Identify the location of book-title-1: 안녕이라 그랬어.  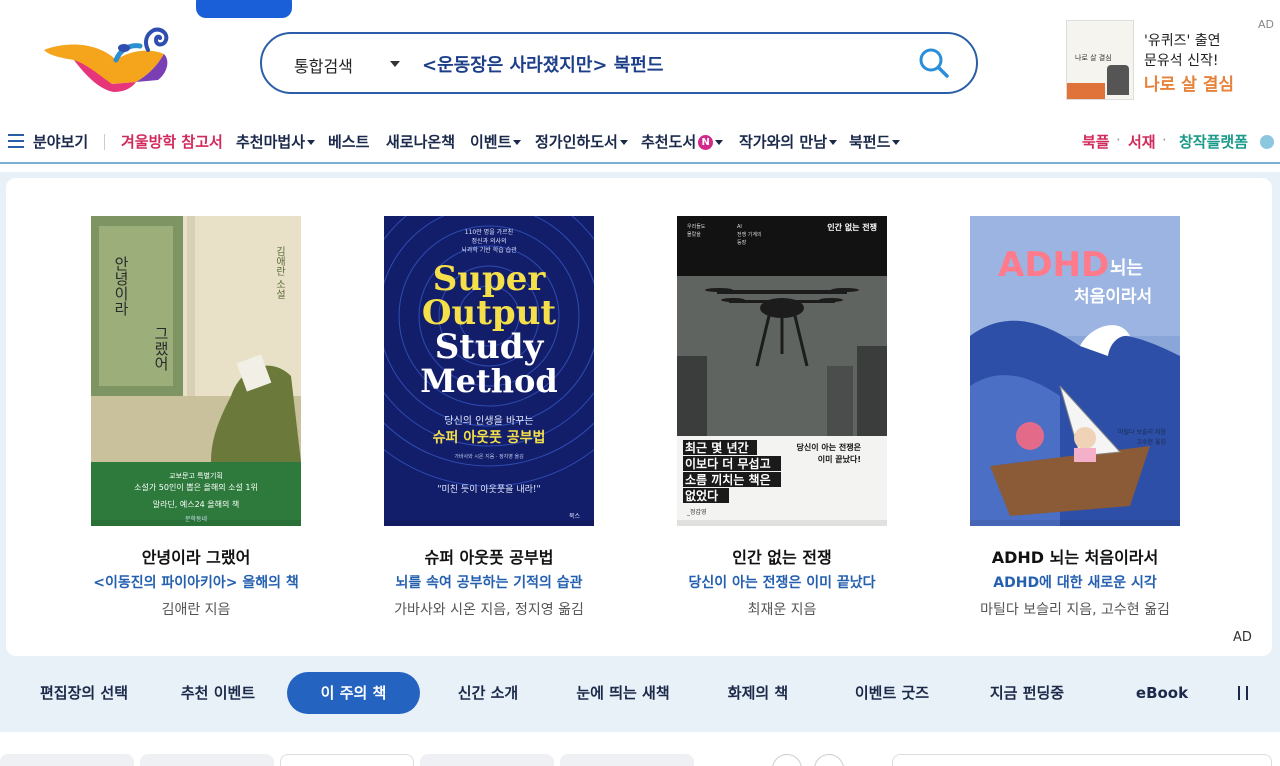
(196, 556).